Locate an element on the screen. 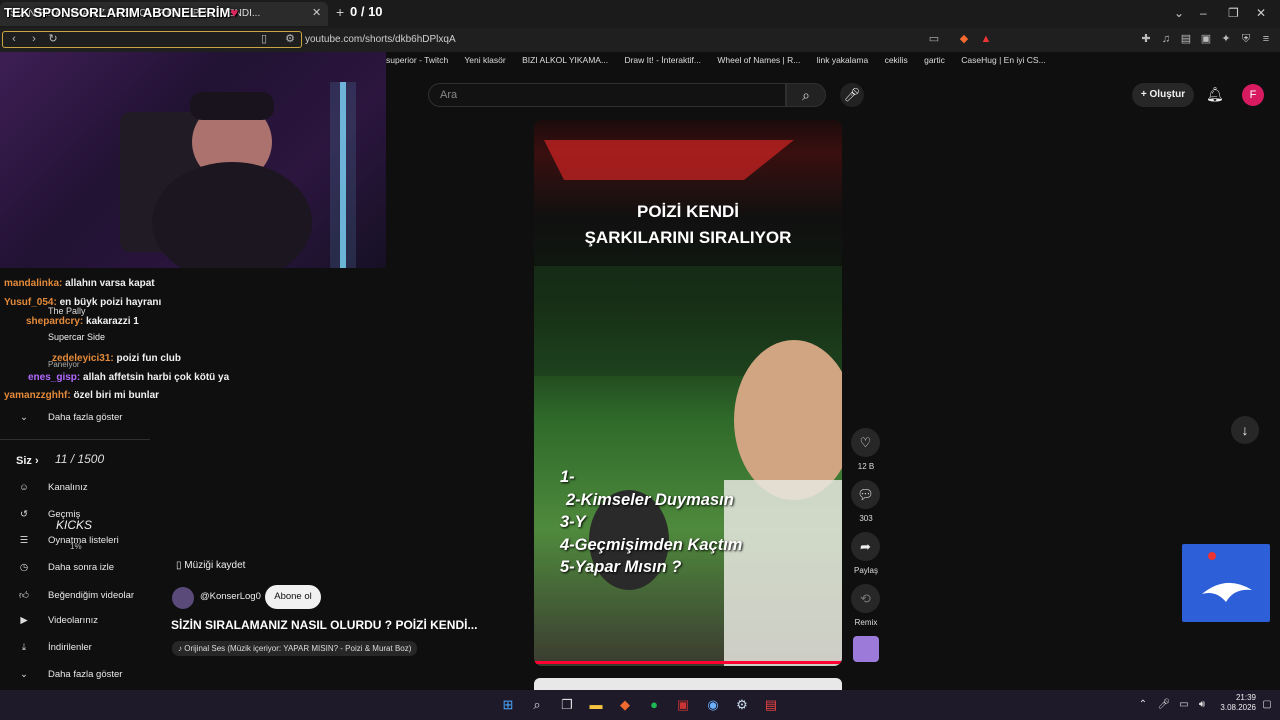  maximize-icon: ❐ is located at coordinates (1233, 13).